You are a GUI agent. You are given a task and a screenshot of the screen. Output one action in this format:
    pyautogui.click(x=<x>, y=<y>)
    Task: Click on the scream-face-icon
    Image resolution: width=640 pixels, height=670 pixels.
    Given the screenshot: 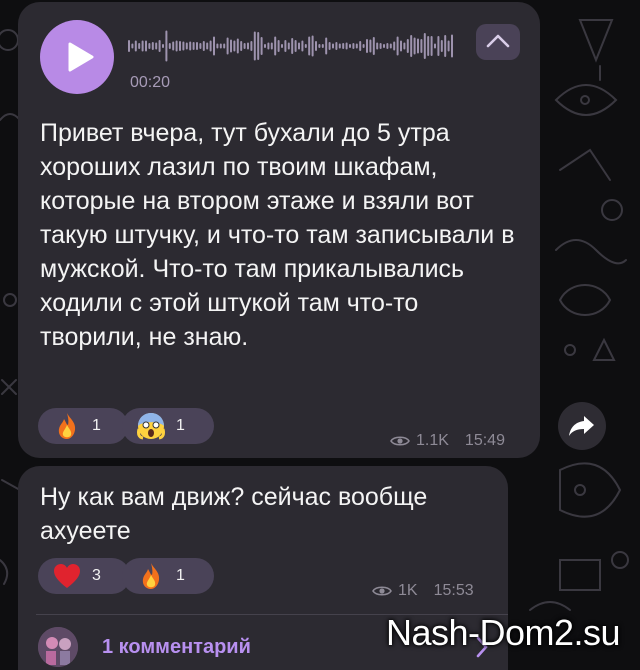 What is the action you would take?
    pyautogui.click(x=151, y=426)
    